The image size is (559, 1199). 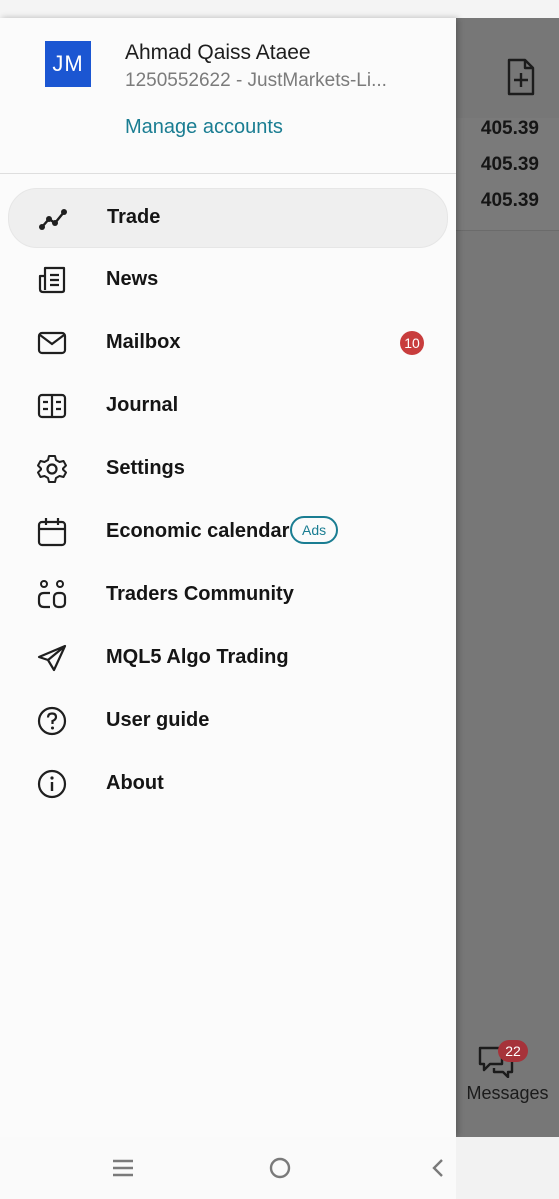 I want to click on menu-item-journal: Journal, so click(x=227, y=406).